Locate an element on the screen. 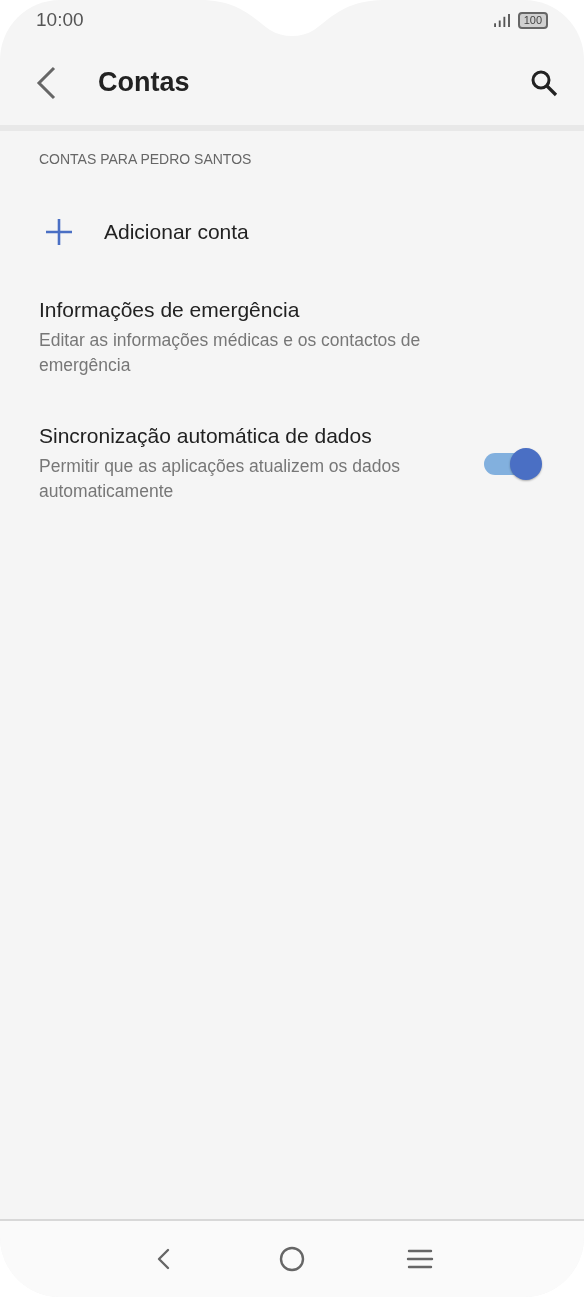 This screenshot has height=1297, width=584. add-account-item: Adicionar conta is located at coordinates (311, 232).